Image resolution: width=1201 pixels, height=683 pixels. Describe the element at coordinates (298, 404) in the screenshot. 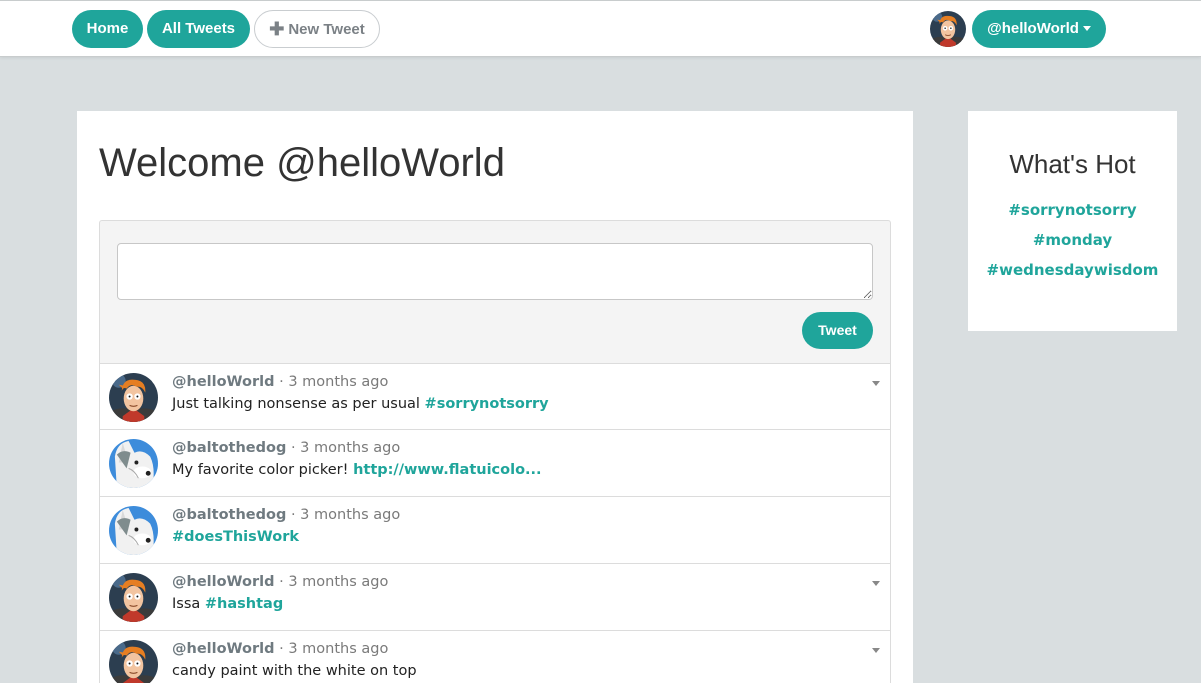

I see `tweet-text: Just talking nonsense as per usual` at that location.